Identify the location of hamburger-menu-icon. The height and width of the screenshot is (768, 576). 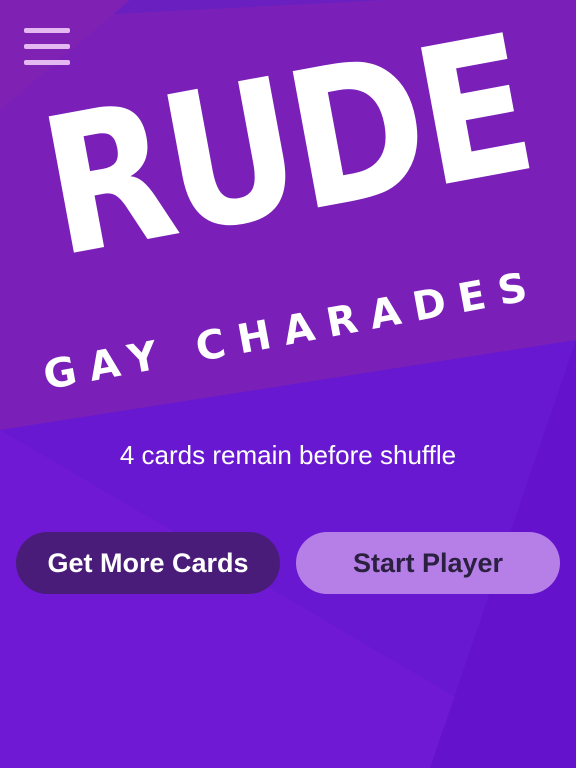
(47, 30).